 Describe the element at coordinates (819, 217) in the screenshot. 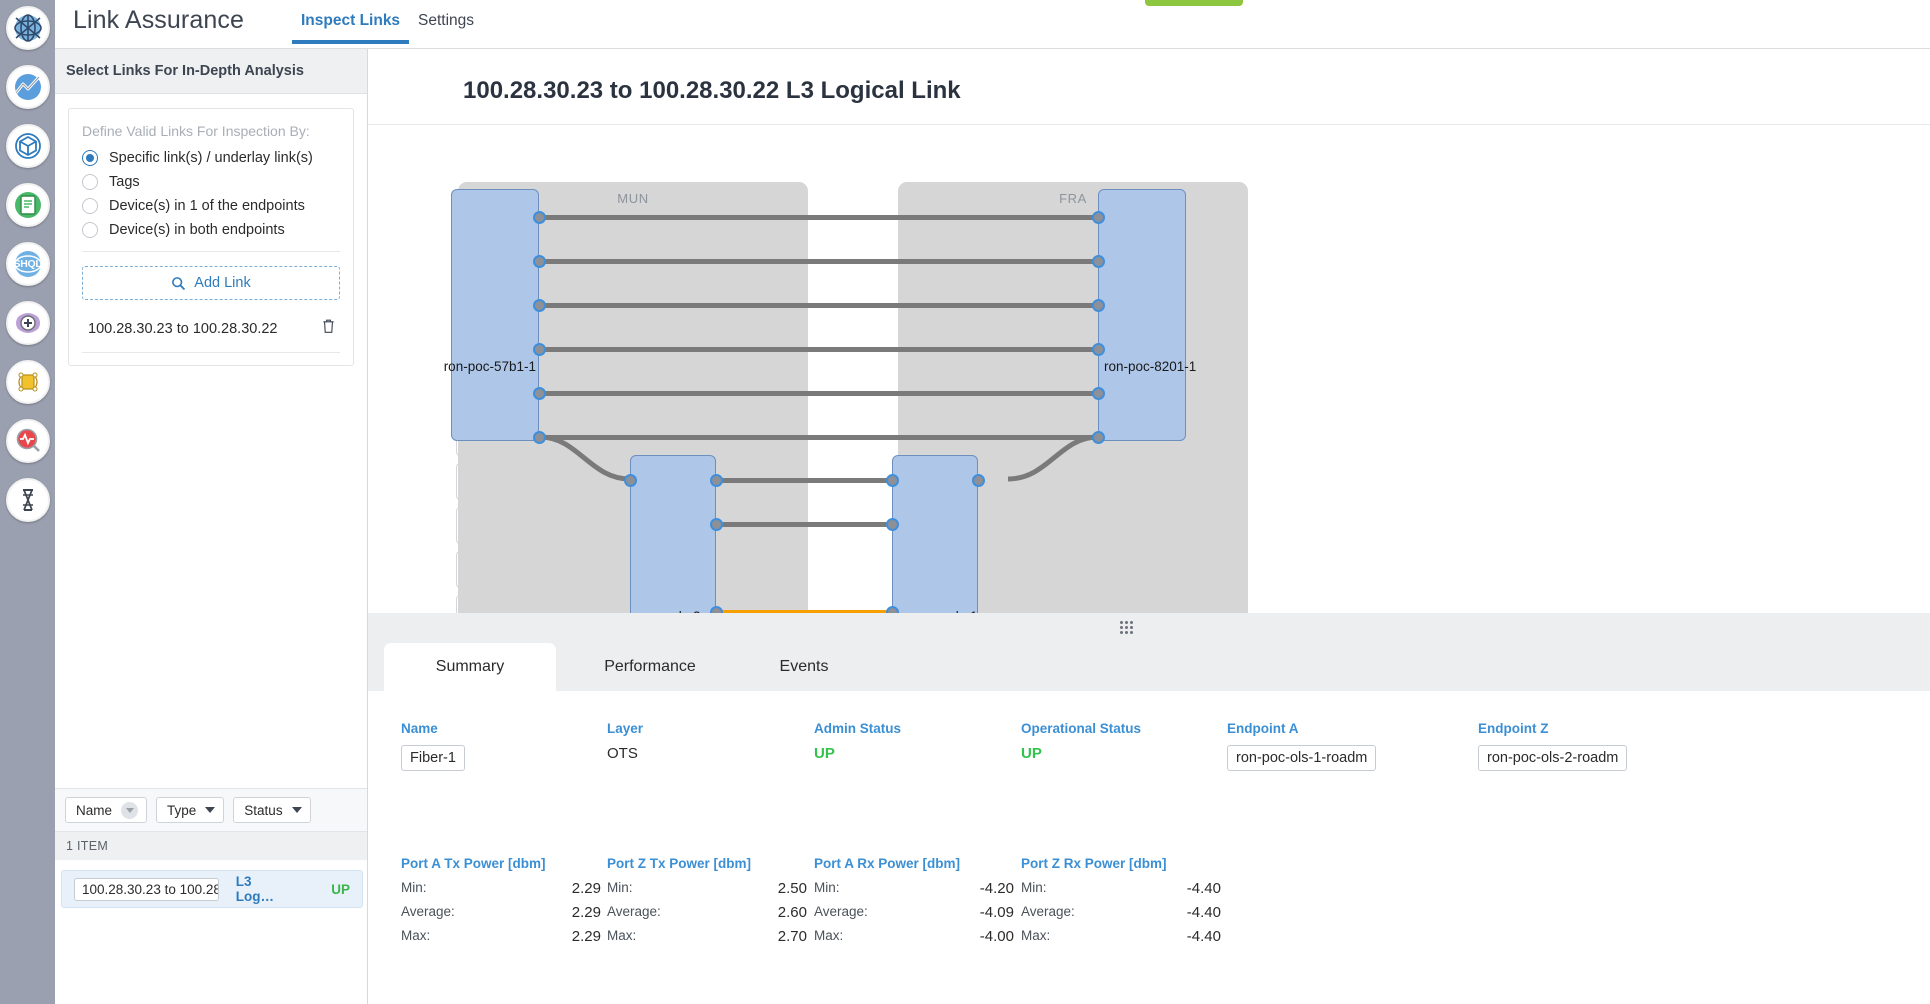

I see `edge-log` at that location.